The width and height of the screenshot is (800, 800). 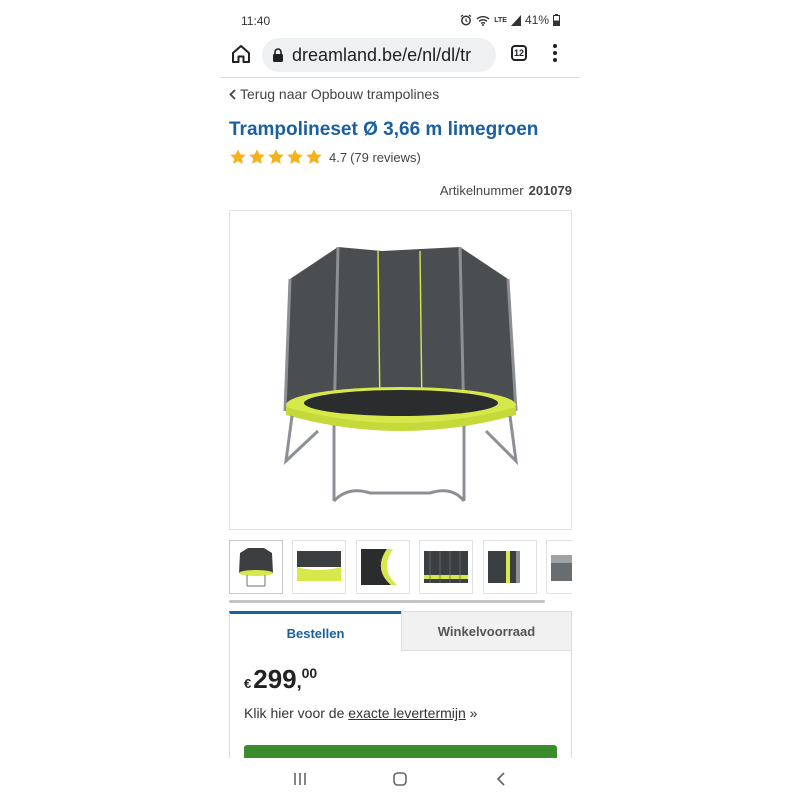 What do you see at coordinates (400, 20) in the screenshot?
I see `status-bar: 11:40 LTE 41%` at bounding box center [400, 20].